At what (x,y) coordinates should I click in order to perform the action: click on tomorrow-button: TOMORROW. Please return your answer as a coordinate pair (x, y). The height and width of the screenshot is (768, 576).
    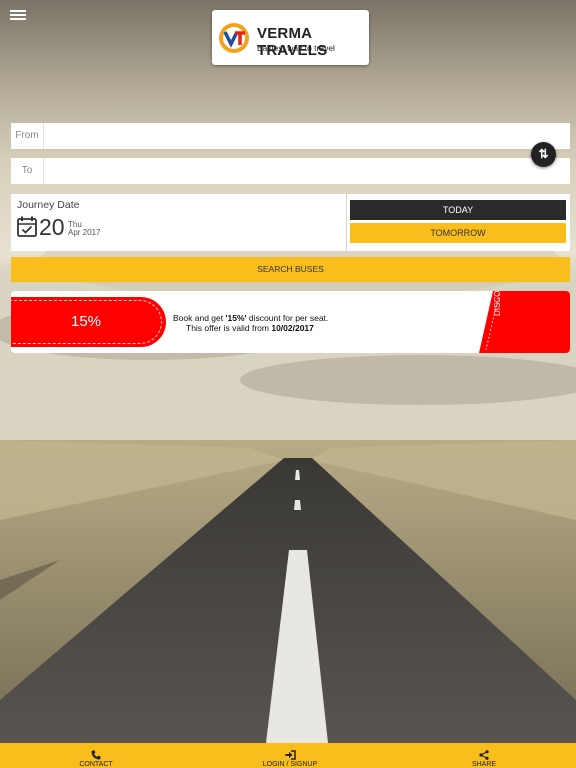
    Looking at the image, I should click on (458, 233).